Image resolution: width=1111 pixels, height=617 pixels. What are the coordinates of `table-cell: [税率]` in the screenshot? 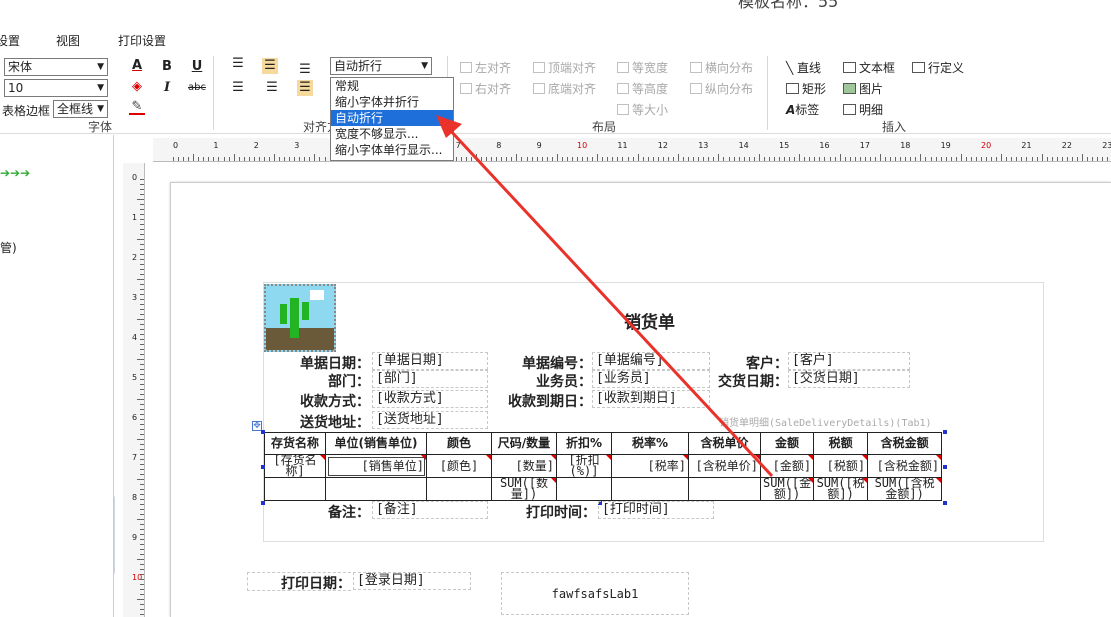 It's located at (650, 466).